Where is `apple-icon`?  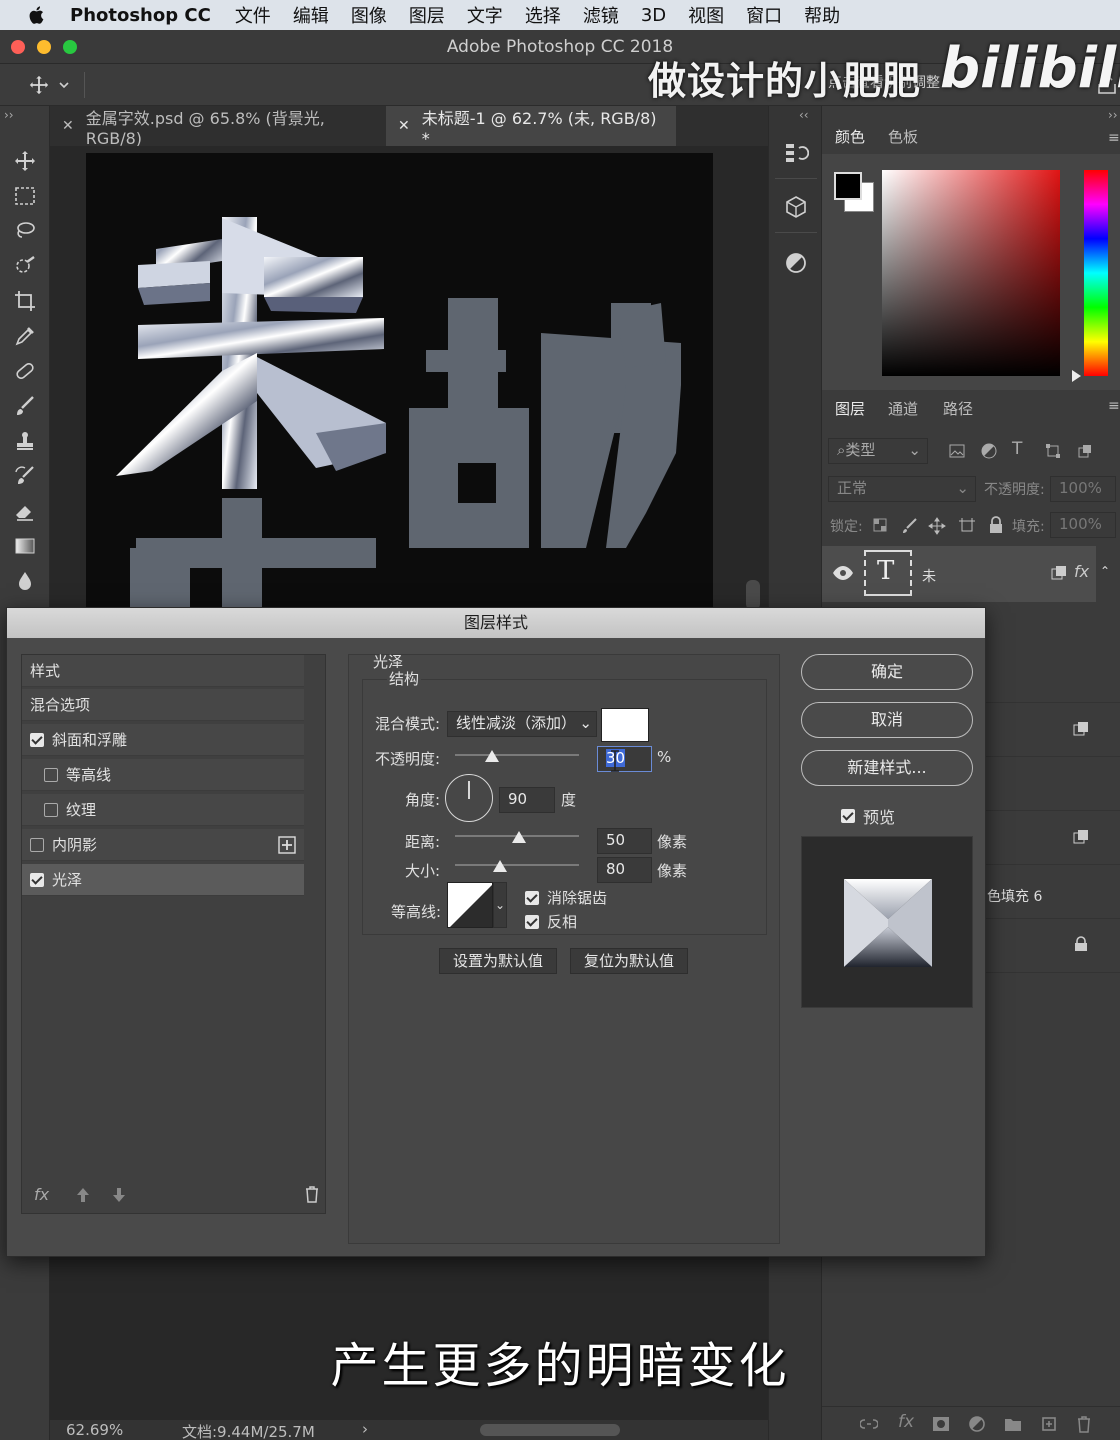 apple-icon is located at coordinates (37, 15).